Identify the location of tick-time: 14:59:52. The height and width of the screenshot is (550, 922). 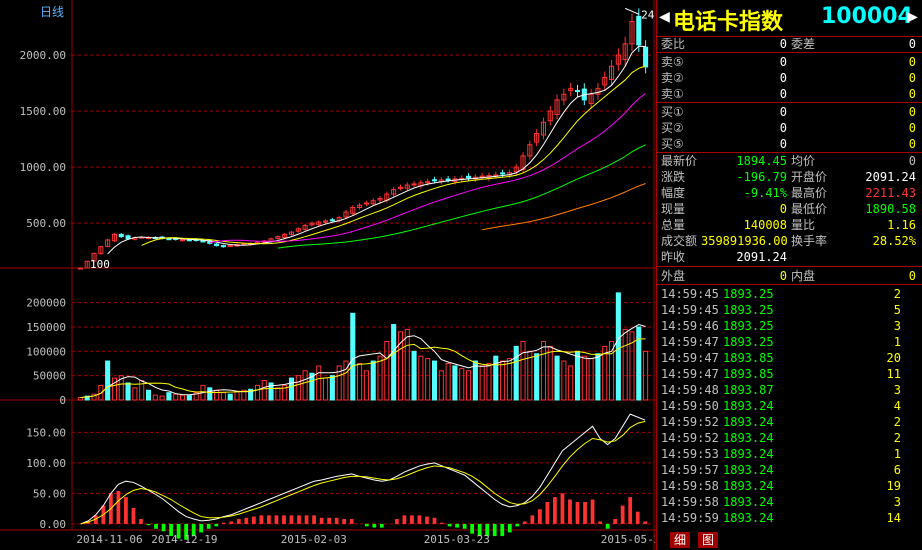
(690, 438).